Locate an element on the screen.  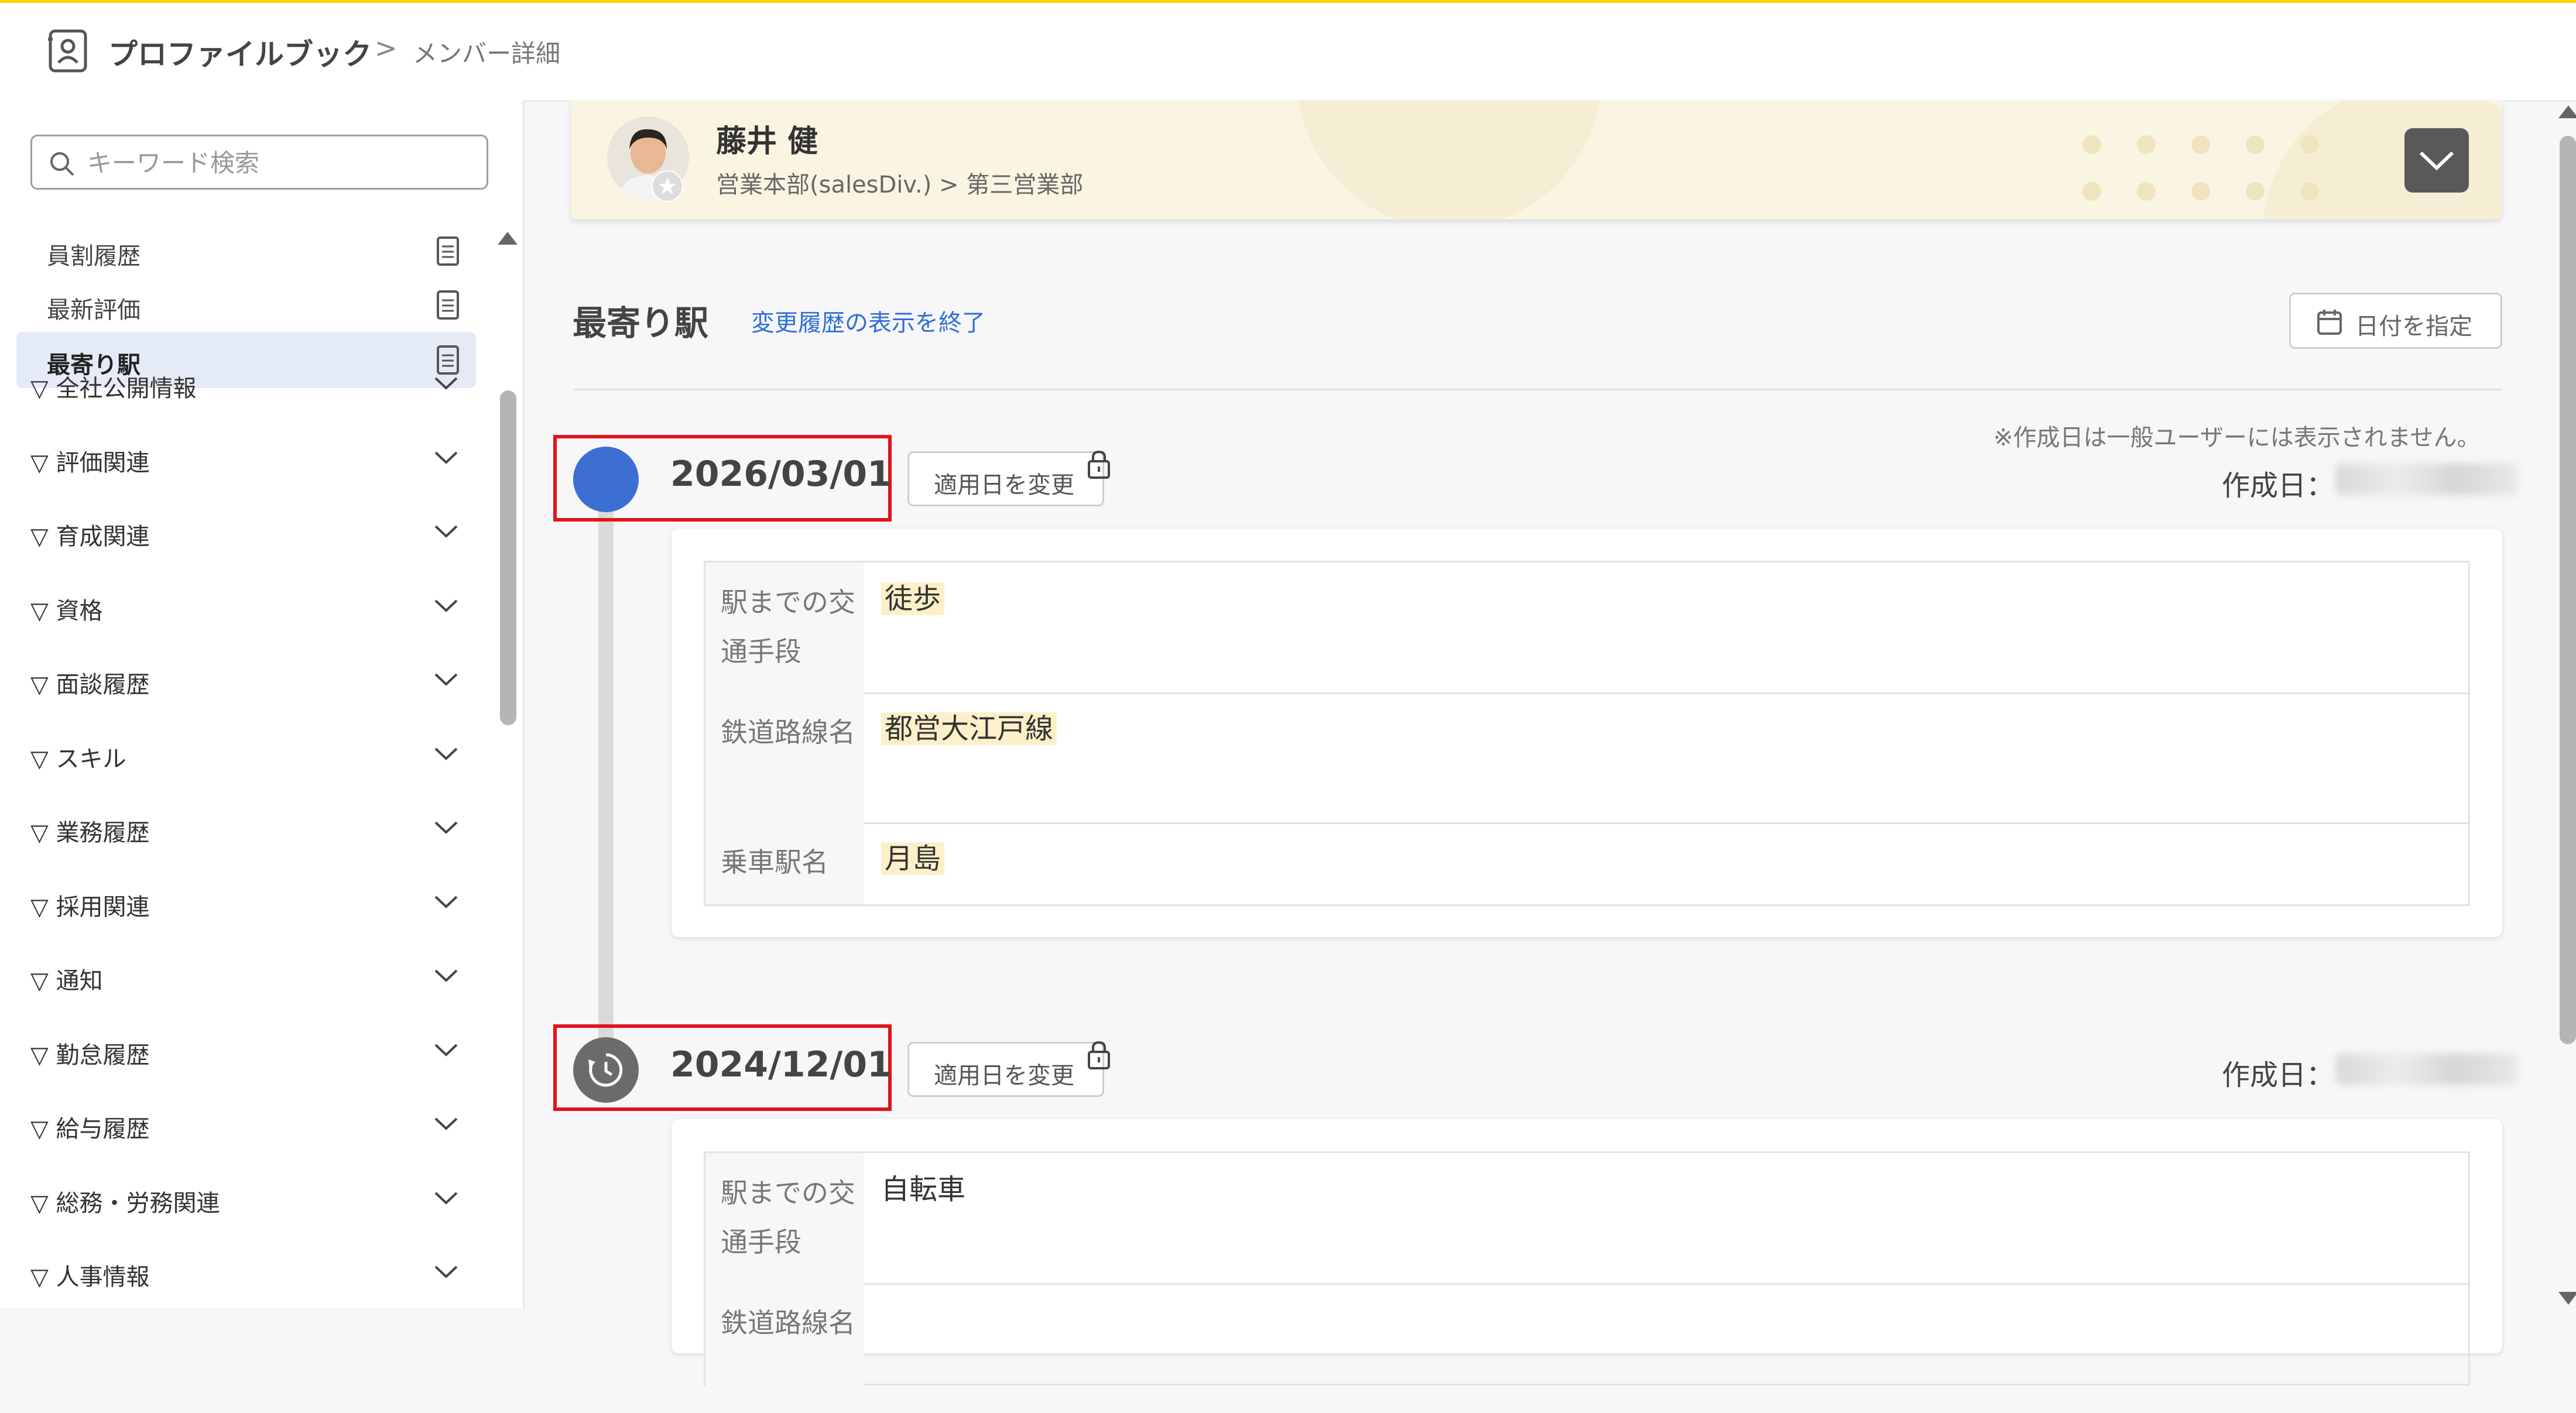
table-row: 鉄道路線名 都営大江戸線 is located at coordinates (1586, 758).